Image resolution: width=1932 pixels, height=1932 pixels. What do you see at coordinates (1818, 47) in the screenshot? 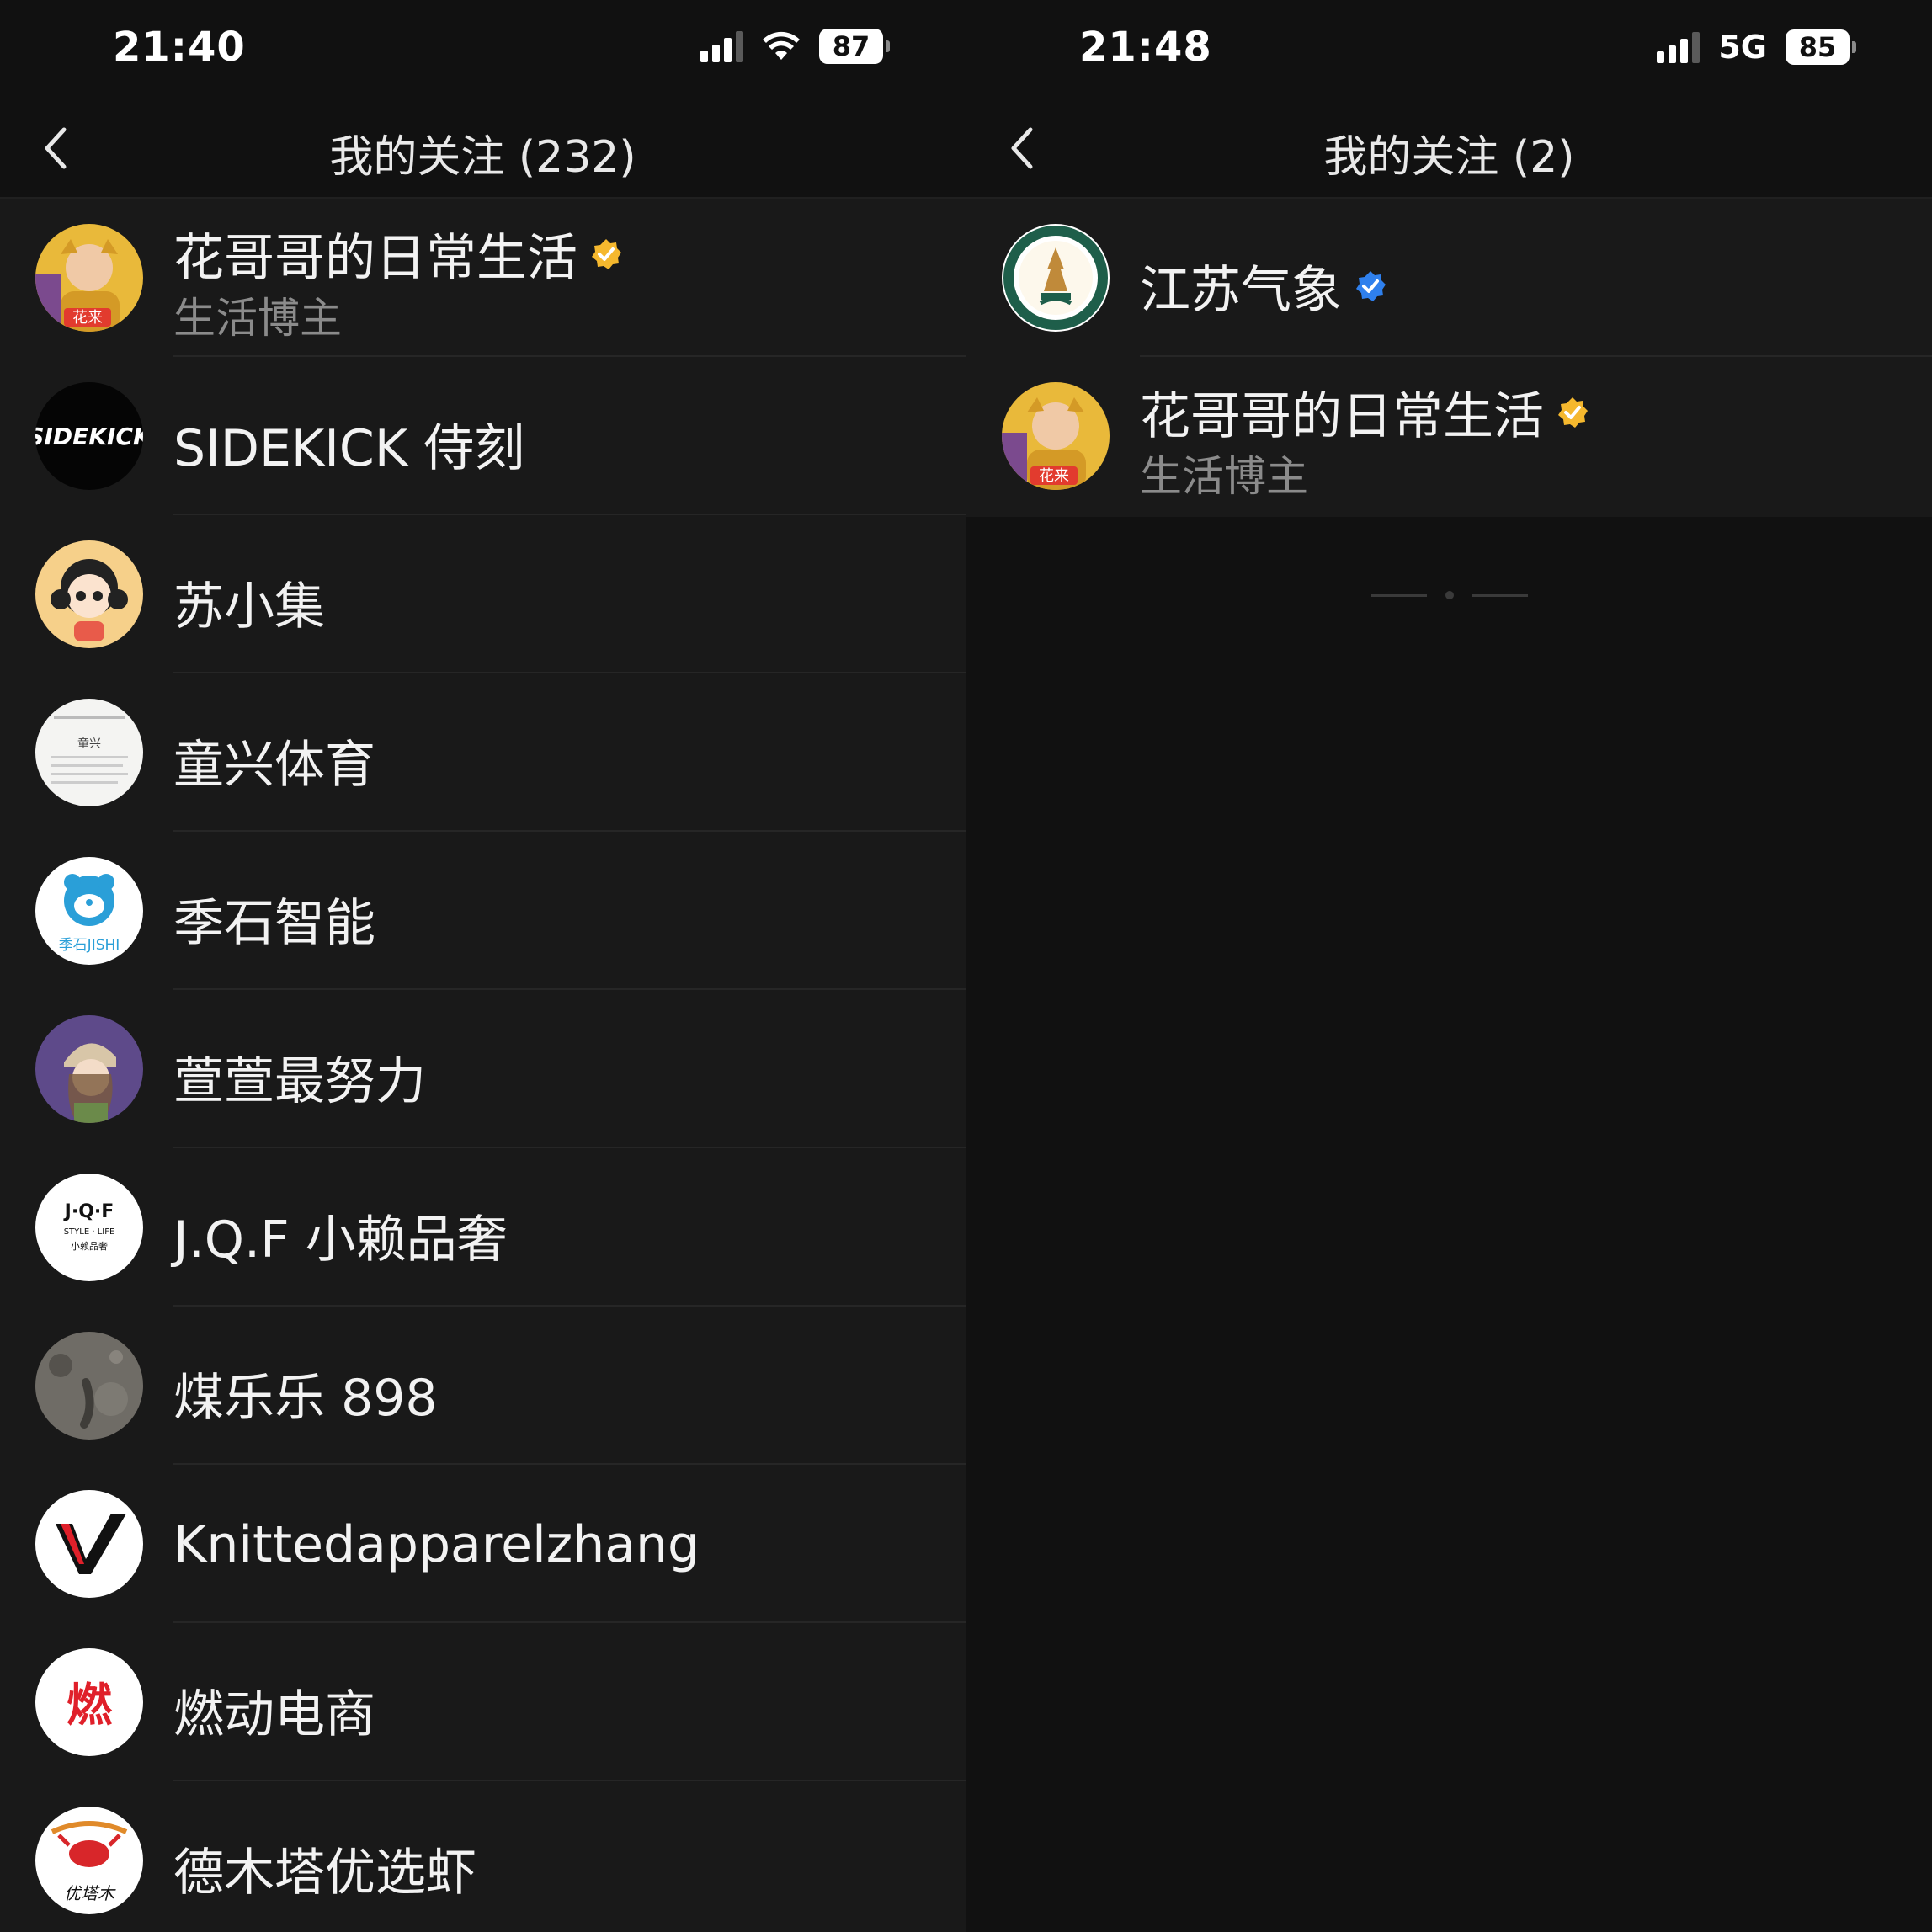
I see `battery-level: 85` at bounding box center [1818, 47].